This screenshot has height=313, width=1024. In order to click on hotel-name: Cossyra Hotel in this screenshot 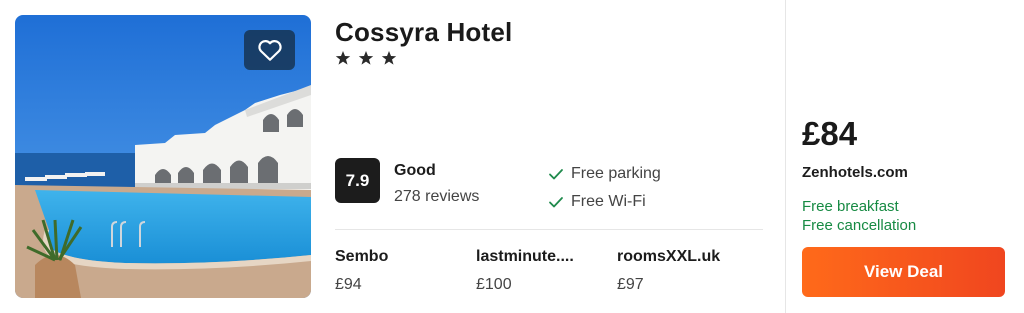, I will do `click(423, 32)`.